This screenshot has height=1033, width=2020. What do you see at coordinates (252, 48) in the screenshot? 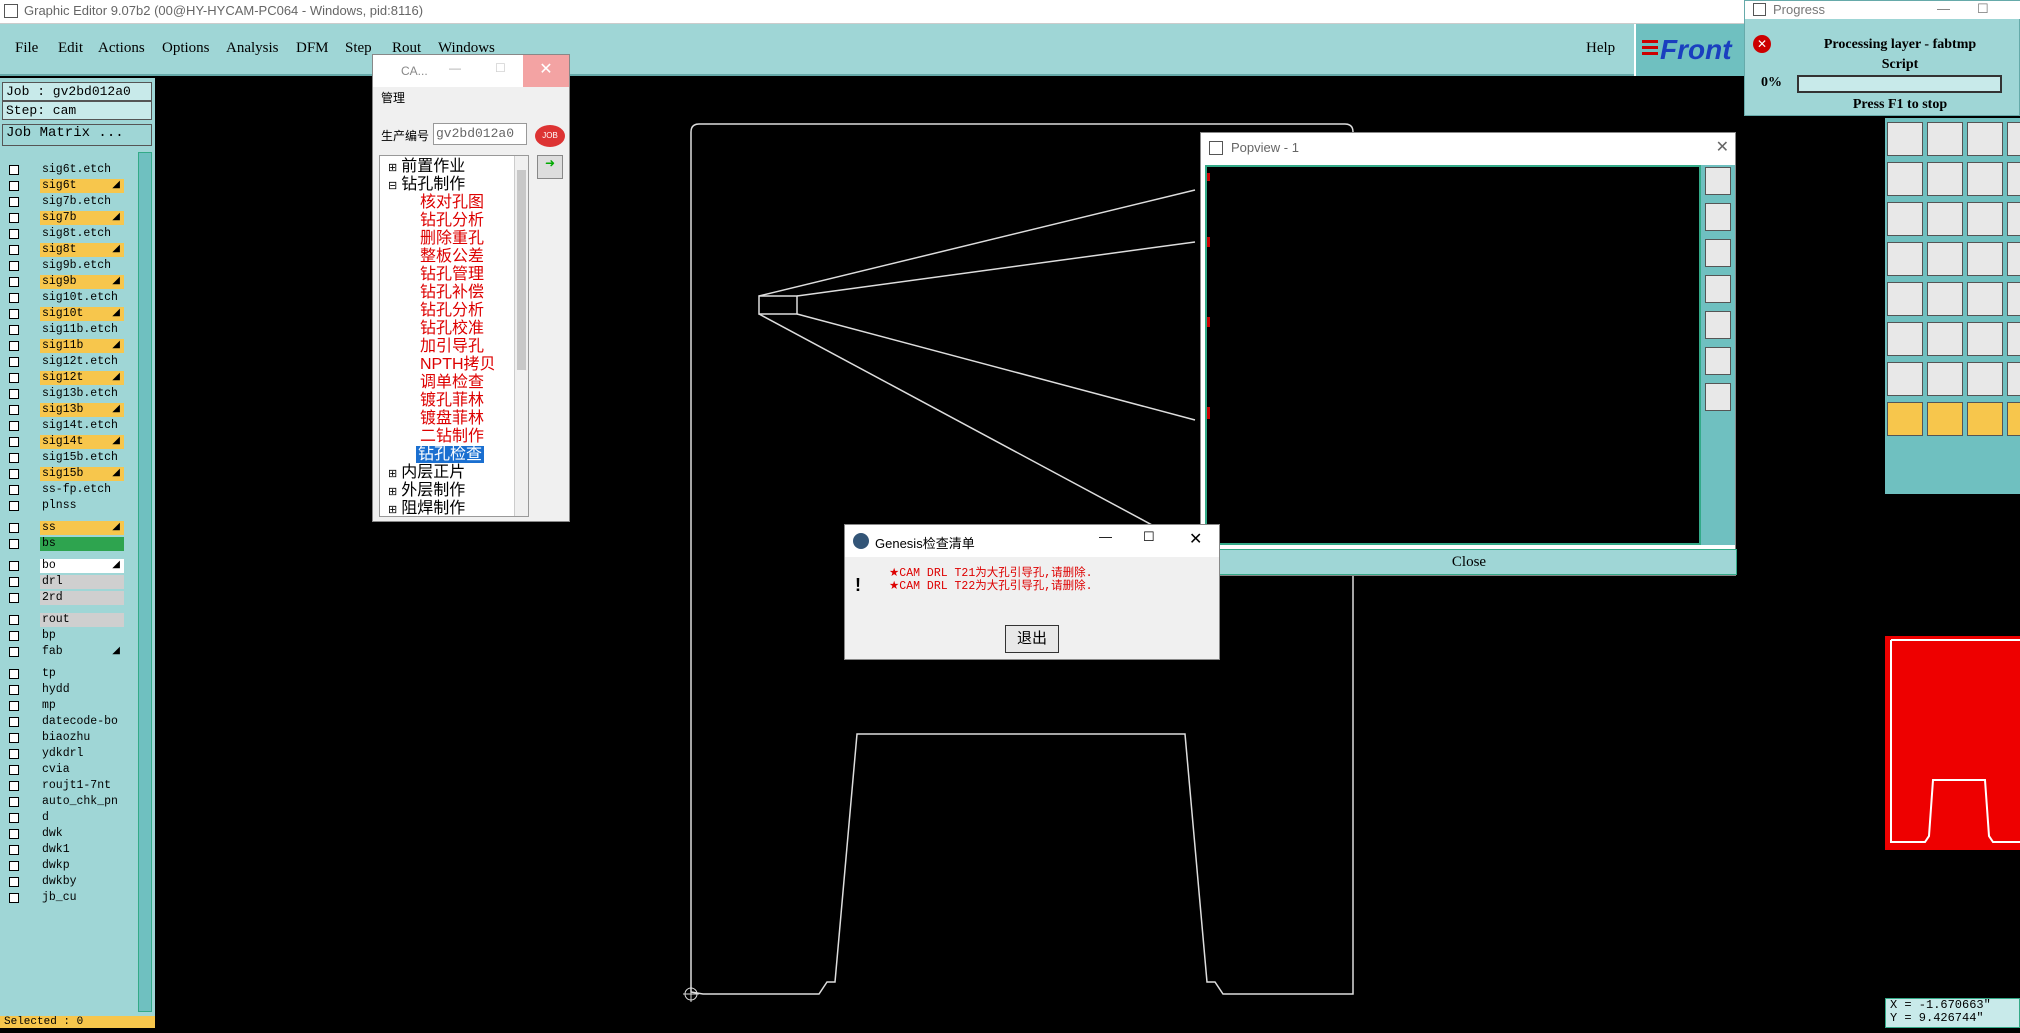
I see `menu-analysis: Analysis` at bounding box center [252, 48].